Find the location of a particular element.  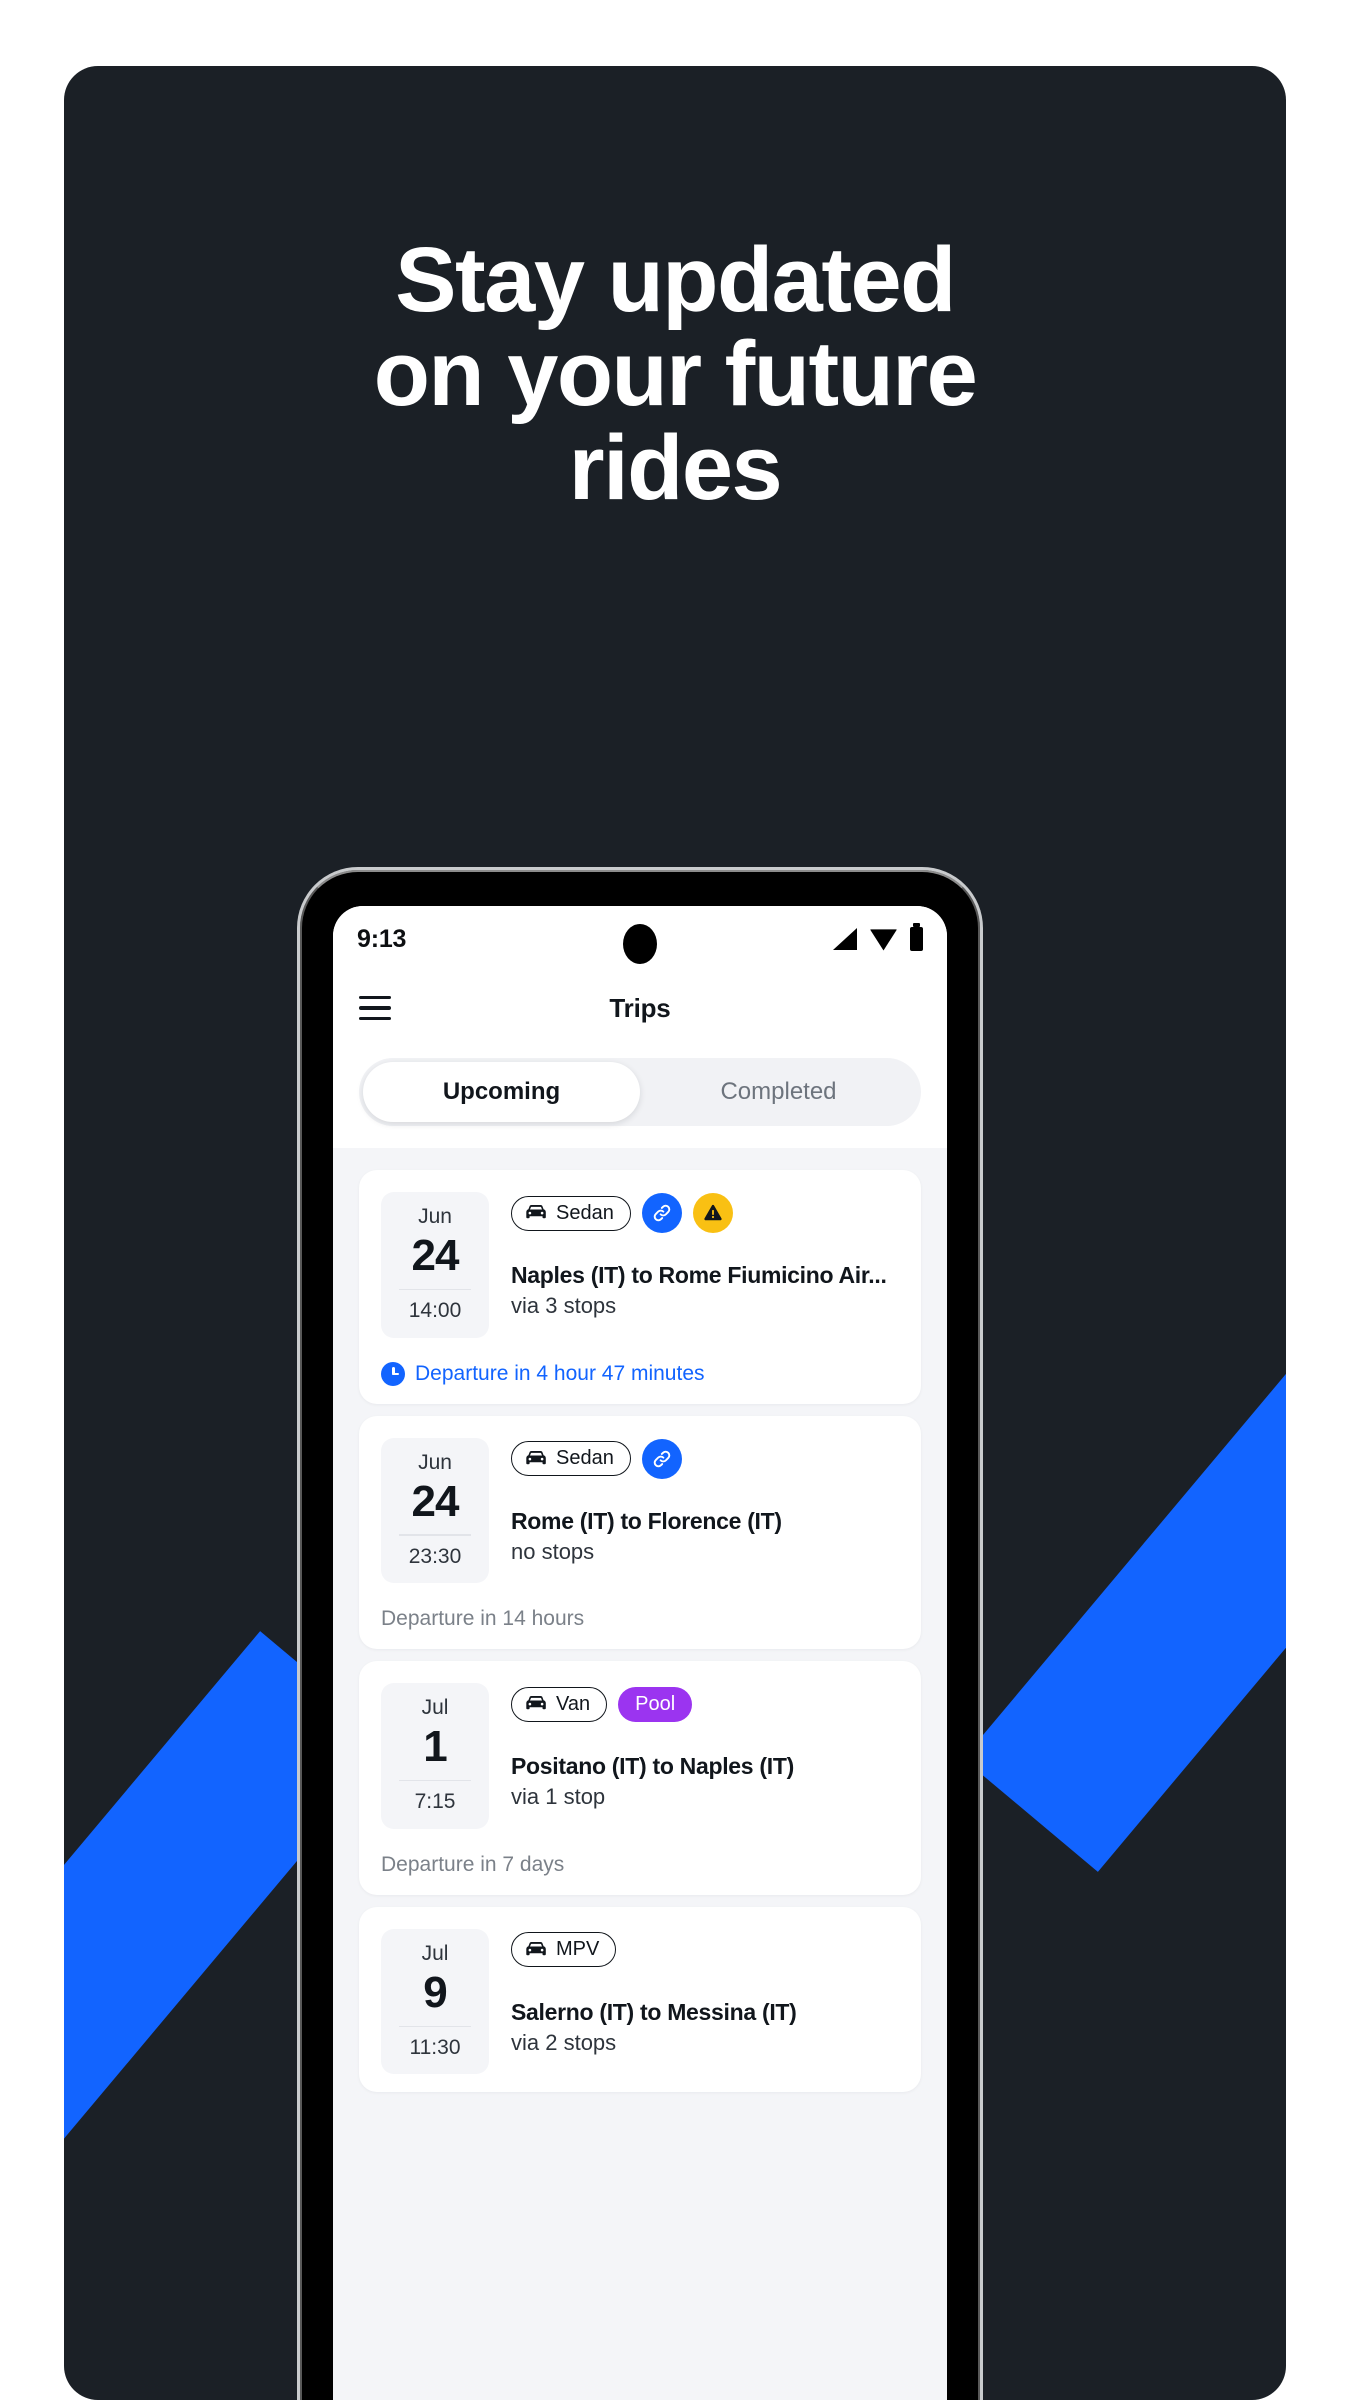

trip-day: 1 is located at coordinates (435, 1747).